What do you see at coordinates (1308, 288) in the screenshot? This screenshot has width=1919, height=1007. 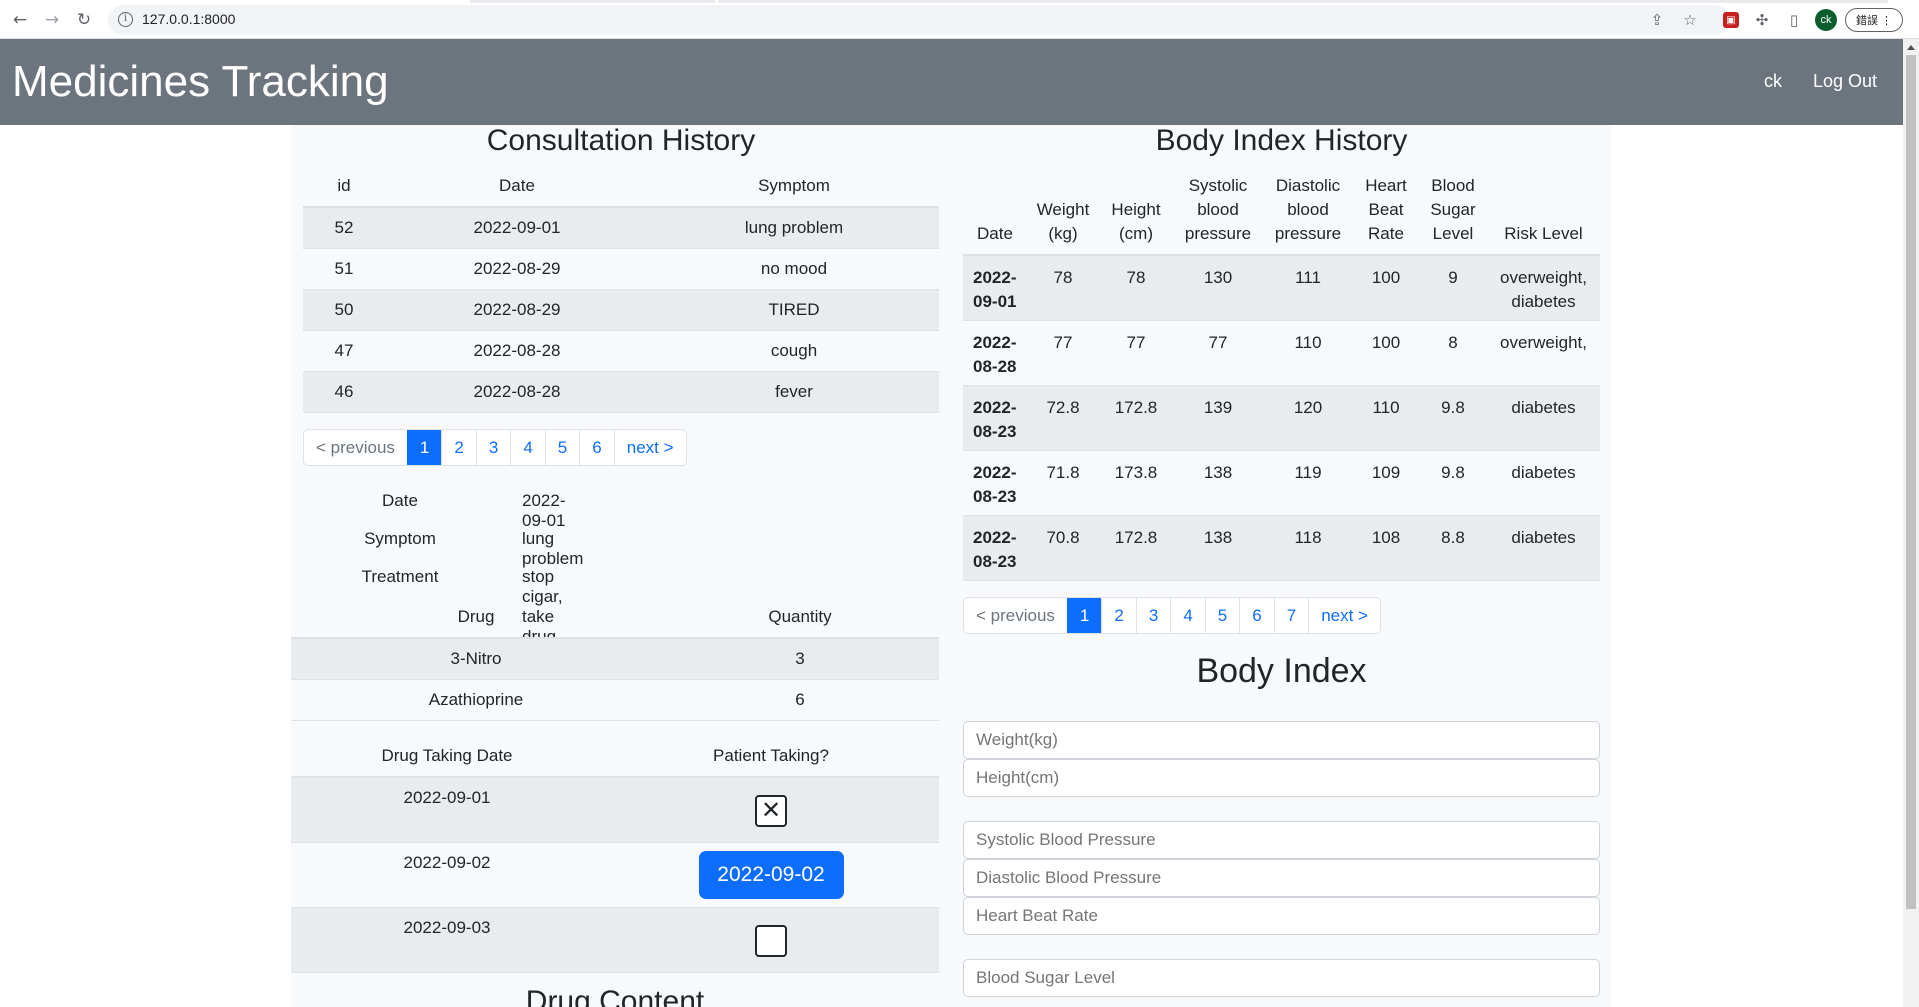 I see `cell-diastolic: 111` at bounding box center [1308, 288].